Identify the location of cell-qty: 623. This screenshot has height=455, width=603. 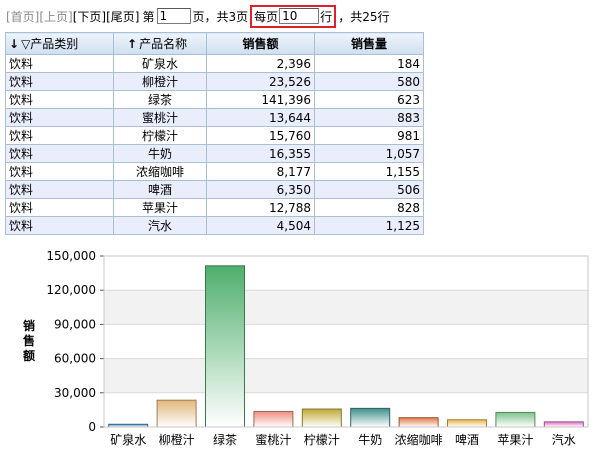
(369, 99).